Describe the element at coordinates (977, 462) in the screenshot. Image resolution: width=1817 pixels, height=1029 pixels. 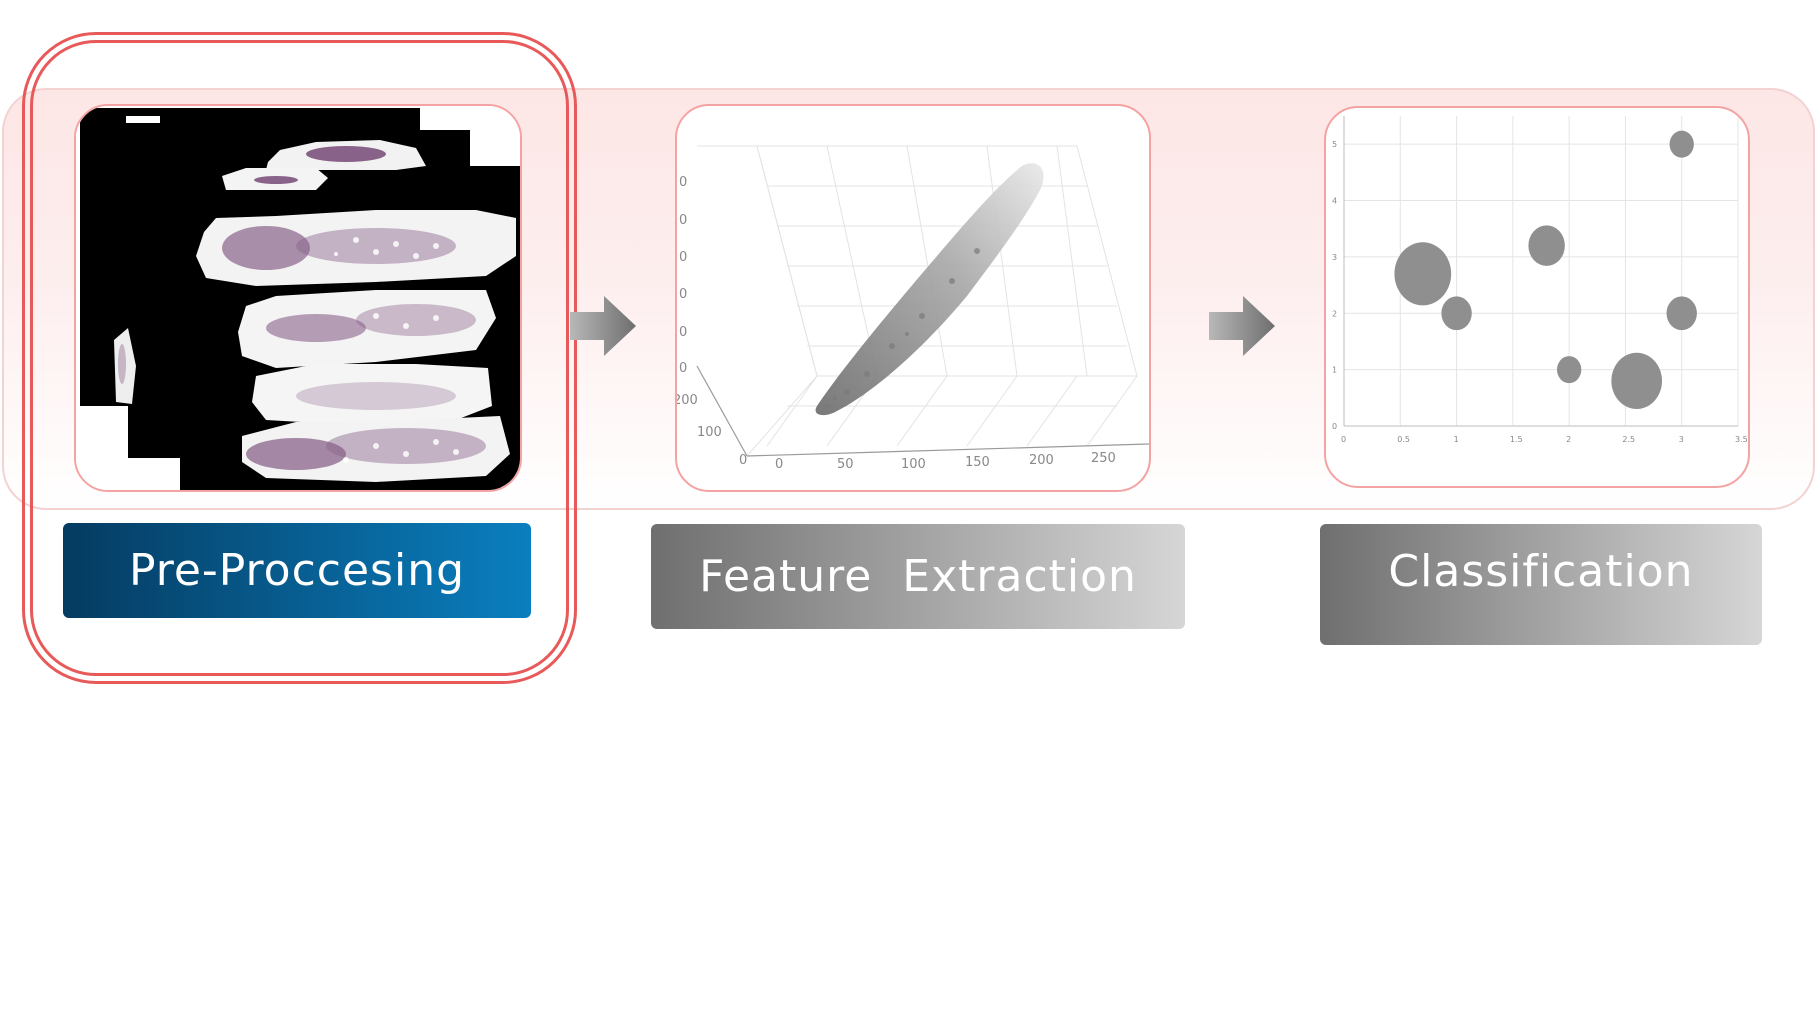
I see `x-tick: 150` at that location.